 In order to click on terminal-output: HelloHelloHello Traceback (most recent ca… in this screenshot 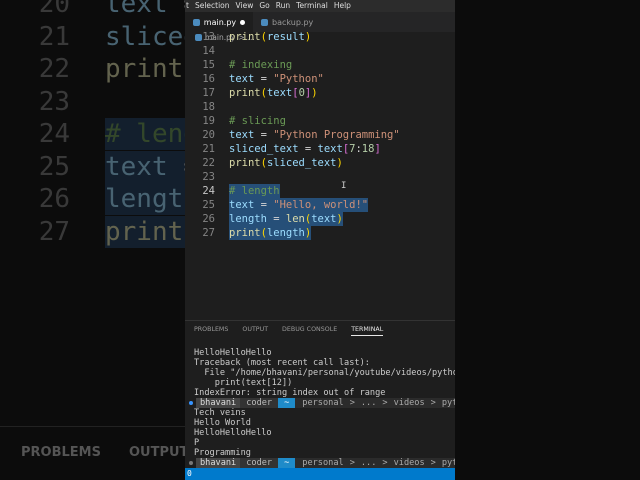, I will do `click(322, 408)`.